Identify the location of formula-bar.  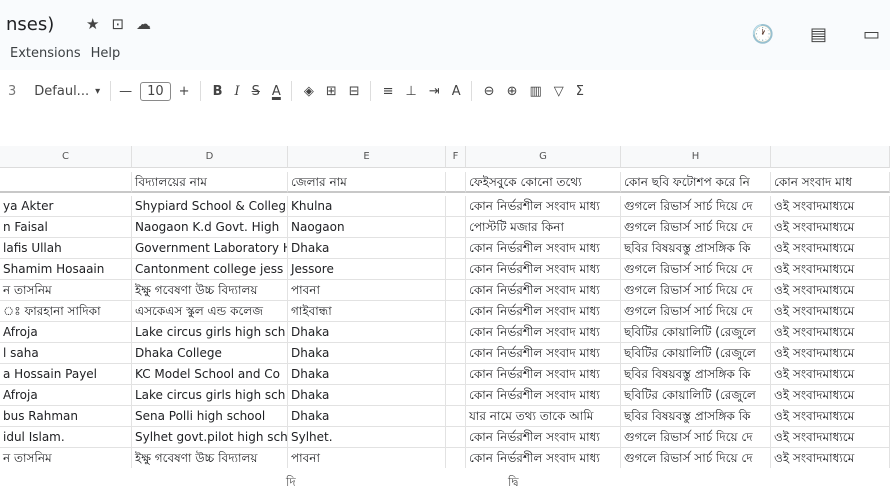
(445, 128).